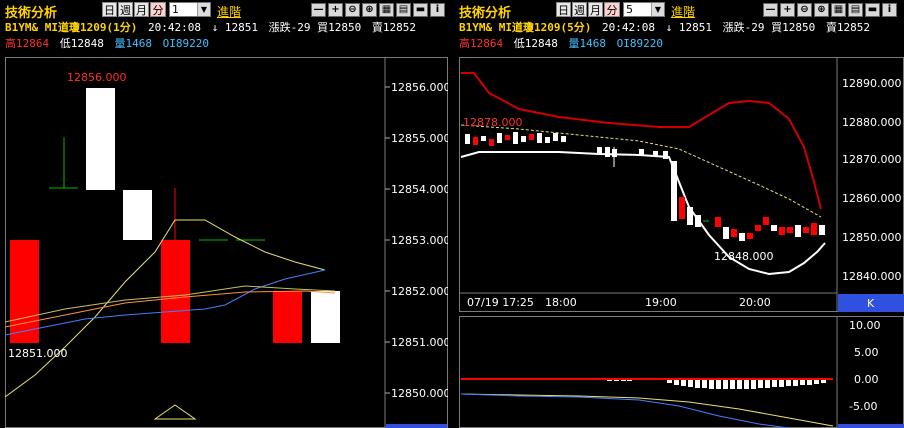  What do you see at coordinates (871, 426) in the screenshot?
I see `right-sub-scroll-indicator` at bounding box center [871, 426].